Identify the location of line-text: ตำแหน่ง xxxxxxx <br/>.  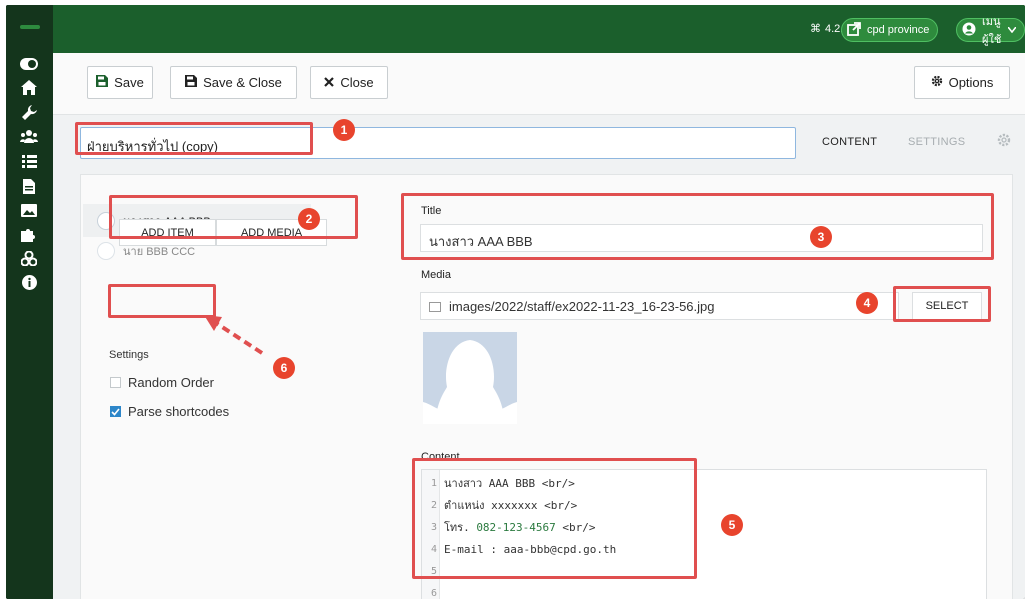
(511, 505).